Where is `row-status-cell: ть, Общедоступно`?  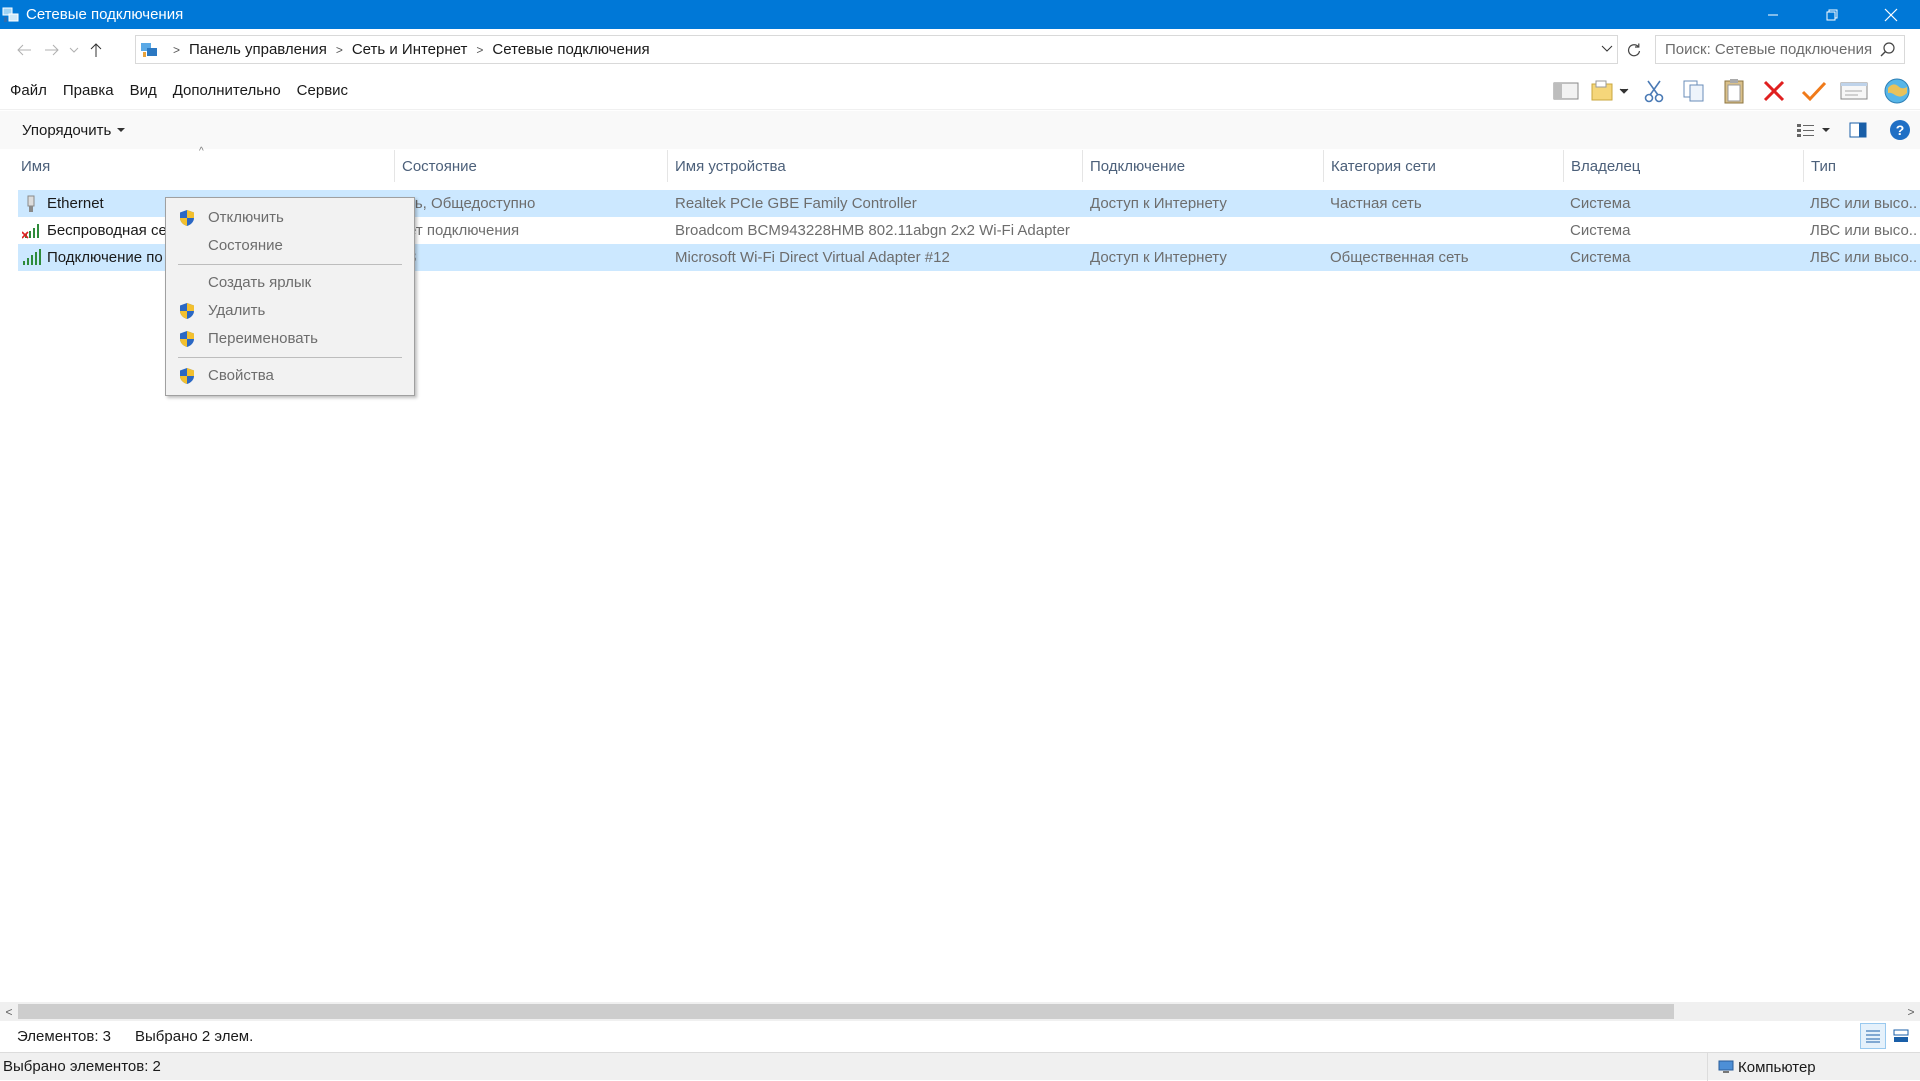 row-status-cell: ть, Общедоступно is located at coordinates (472, 203).